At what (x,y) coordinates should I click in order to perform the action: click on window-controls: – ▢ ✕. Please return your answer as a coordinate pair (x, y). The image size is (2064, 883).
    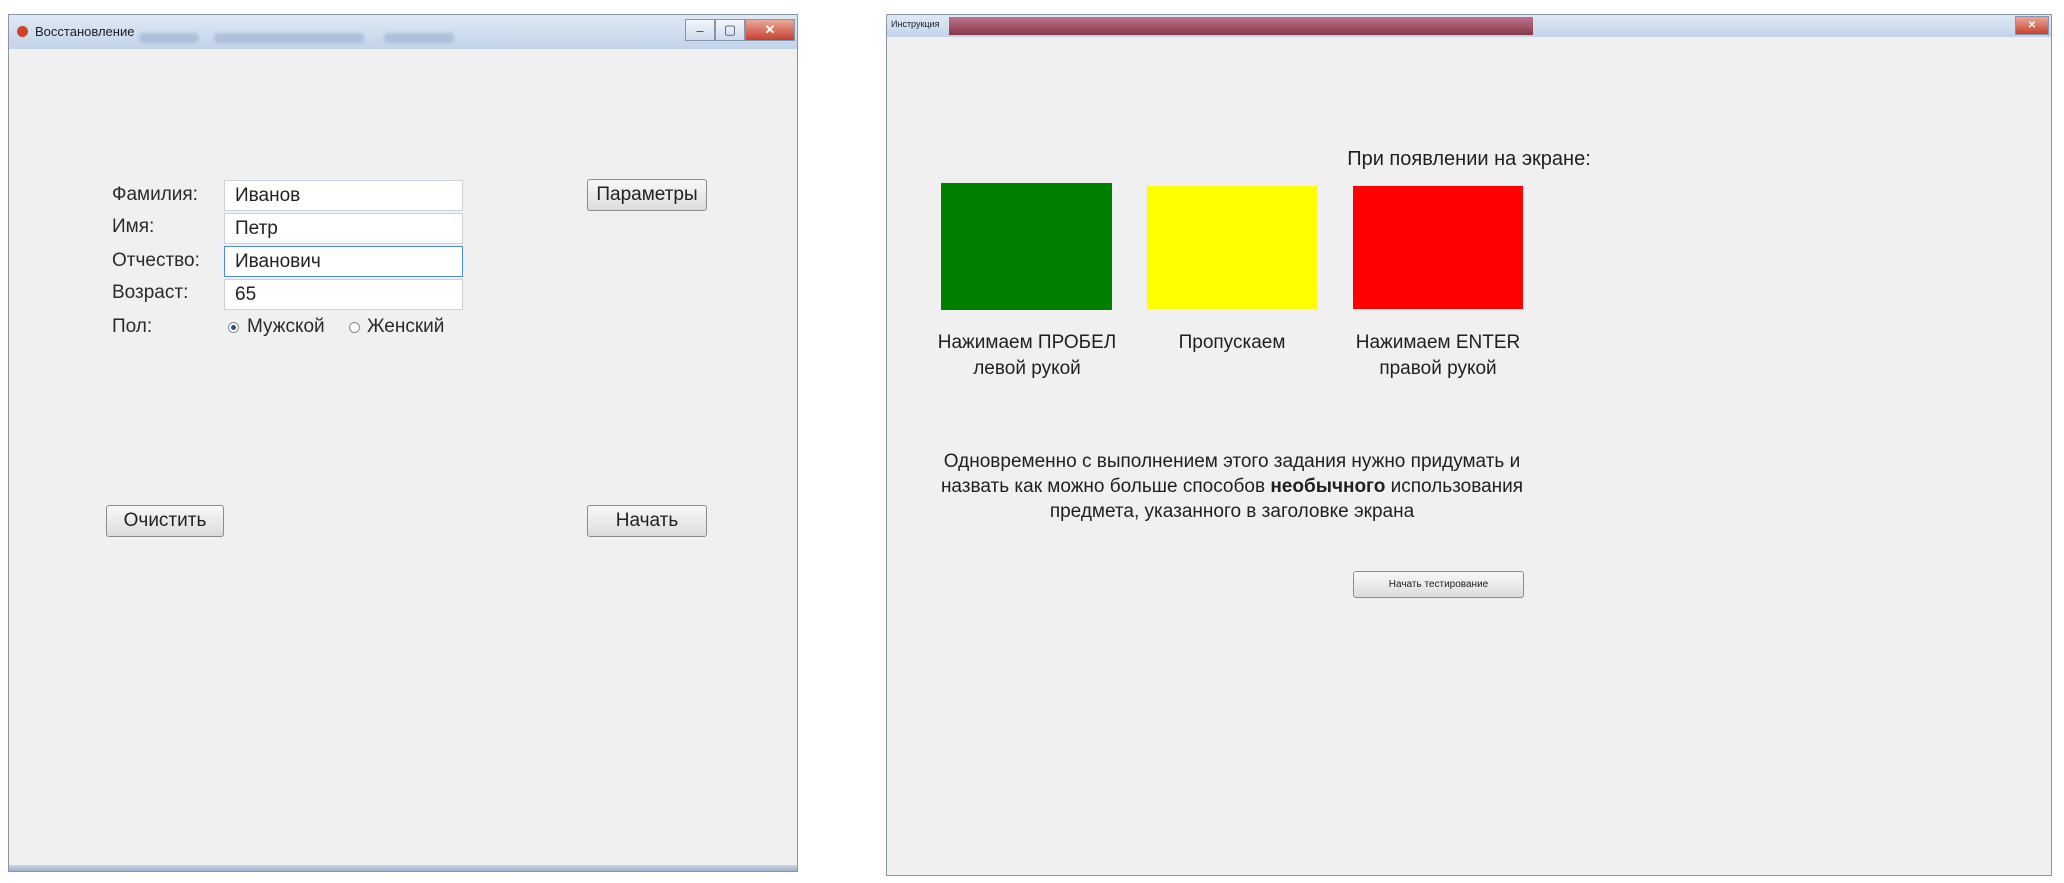
    Looking at the image, I should click on (740, 30).